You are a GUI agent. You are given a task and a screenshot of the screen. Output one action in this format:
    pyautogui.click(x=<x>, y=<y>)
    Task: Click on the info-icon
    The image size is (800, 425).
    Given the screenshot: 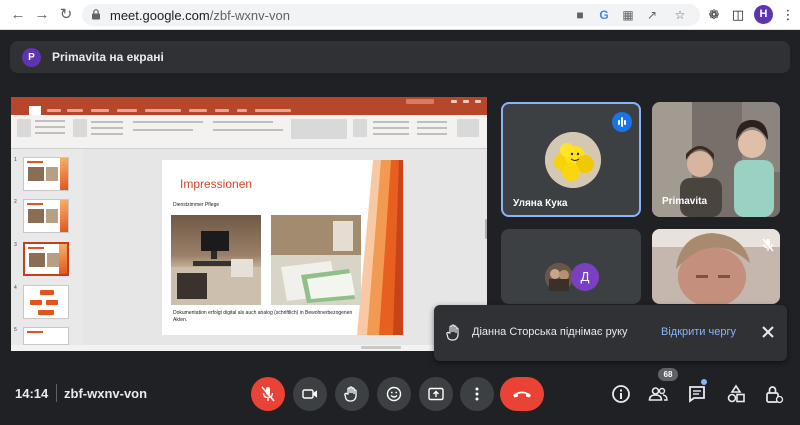 What is the action you would take?
    pyautogui.click(x=621, y=394)
    